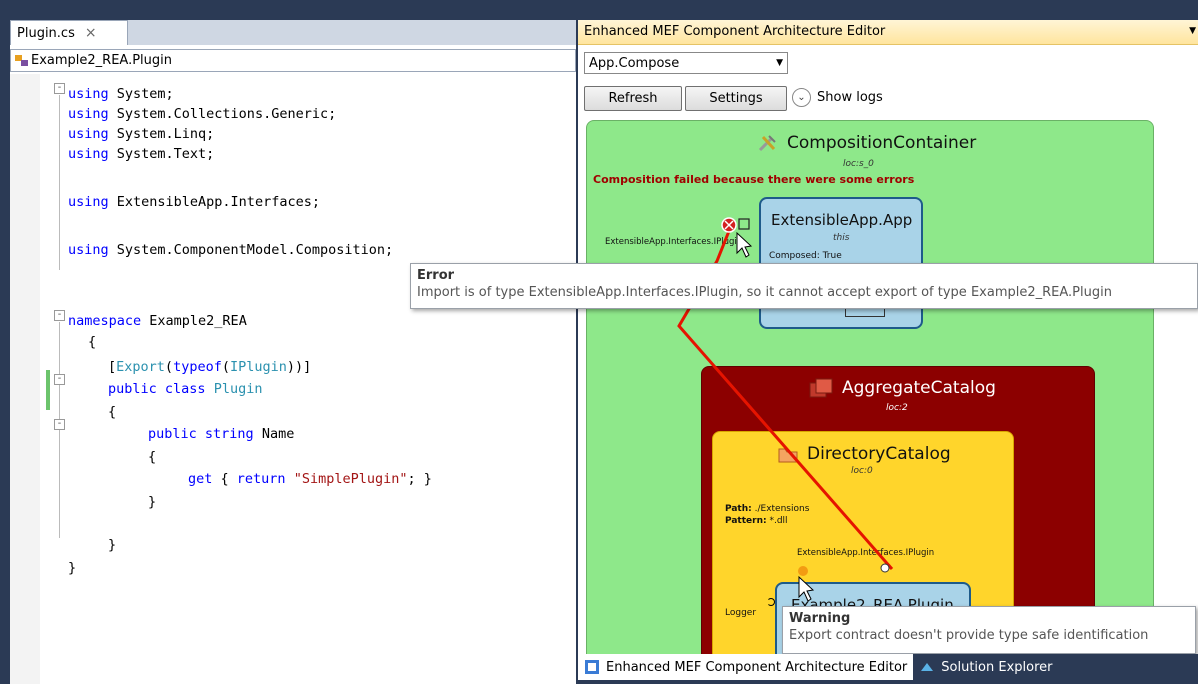 The height and width of the screenshot is (684, 1198). I want to click on code-line: using System.ComponentModel.Composition;, so click(230, 250).